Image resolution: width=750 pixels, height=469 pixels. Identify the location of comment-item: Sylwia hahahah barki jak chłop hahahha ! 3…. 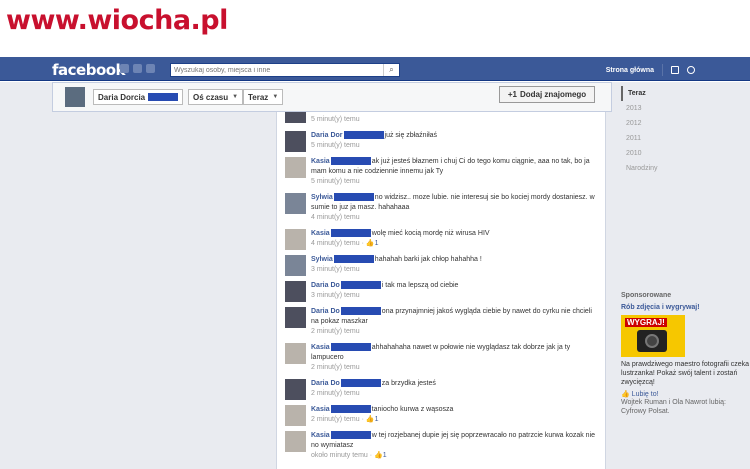
(441, 265).